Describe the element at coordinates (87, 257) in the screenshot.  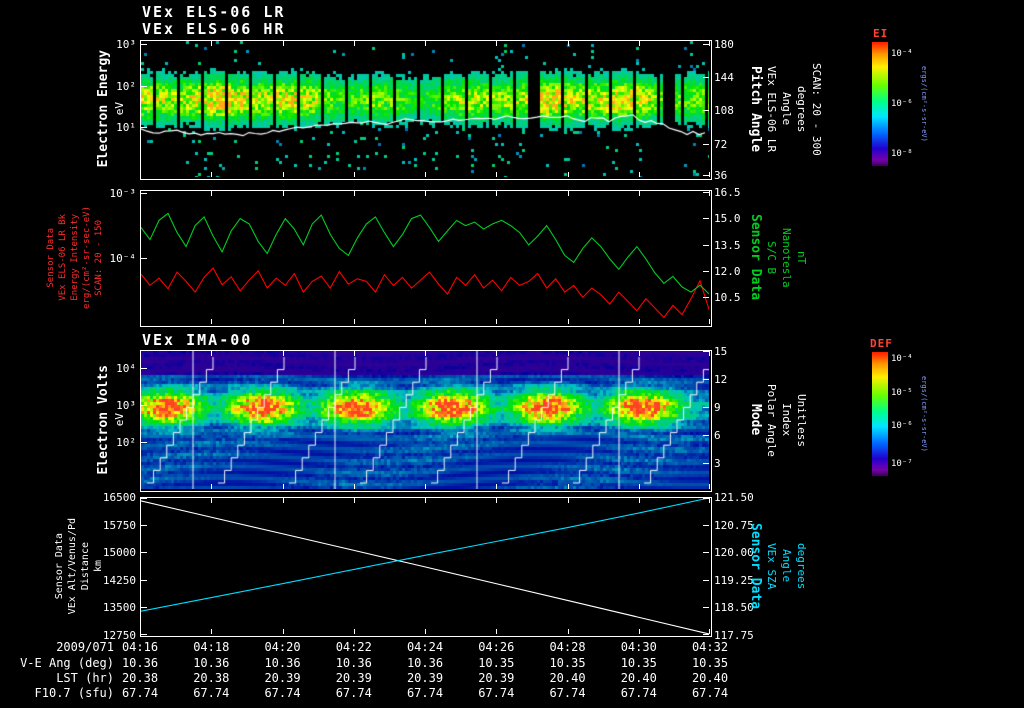
I see `intensity-left-axis-labels-text: erg/(cm²-sr-sec-eV)` at that location.